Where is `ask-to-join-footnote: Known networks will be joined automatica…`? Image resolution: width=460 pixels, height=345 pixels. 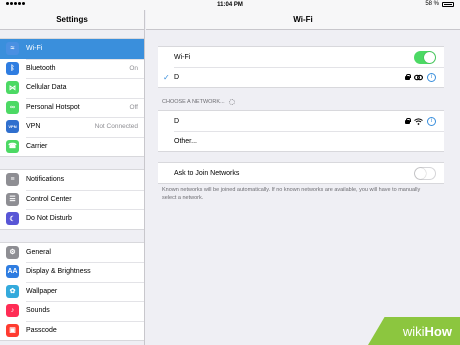 ask-to-join-footnote: Known networks will be joined automatica… is located at coordinates (291, 194).